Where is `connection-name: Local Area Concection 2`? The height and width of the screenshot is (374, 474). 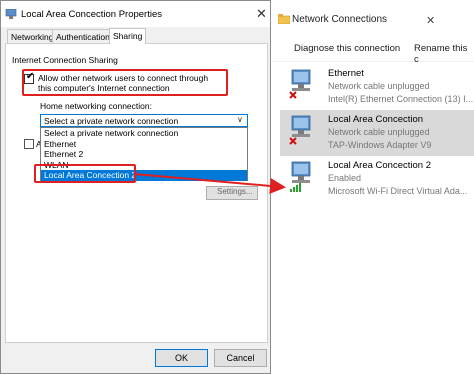 connection-name: Local Area Concection 2 is located at coordinates (379, 165).